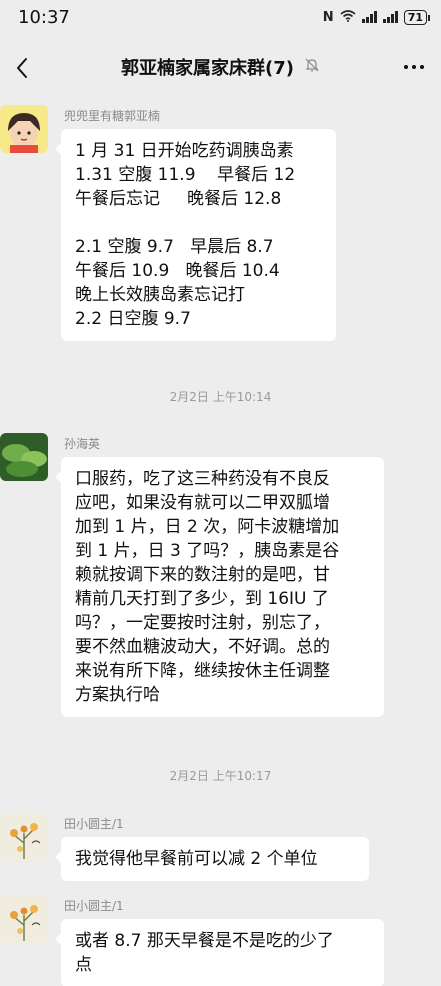  I want to click on message-line: 应吧，如果没有就可以二甲双胍增, so click(202, 503).